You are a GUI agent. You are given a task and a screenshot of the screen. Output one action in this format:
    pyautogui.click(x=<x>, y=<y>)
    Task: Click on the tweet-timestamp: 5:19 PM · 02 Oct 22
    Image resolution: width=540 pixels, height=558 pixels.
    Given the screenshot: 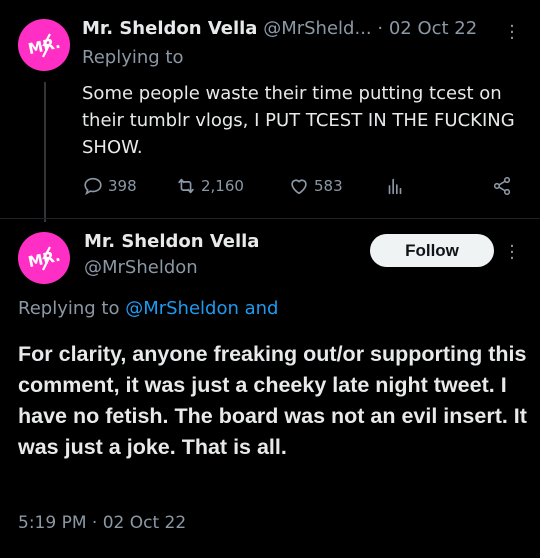 What is the action you would take?
    pyautogui.click(x=102, y=523)
    